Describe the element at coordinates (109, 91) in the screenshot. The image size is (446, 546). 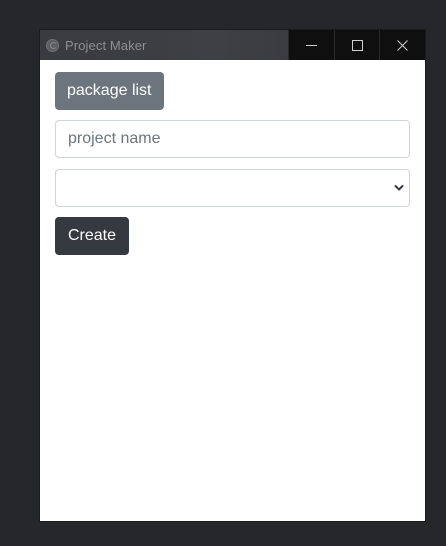
I see `package-list-button: package list` at that location.